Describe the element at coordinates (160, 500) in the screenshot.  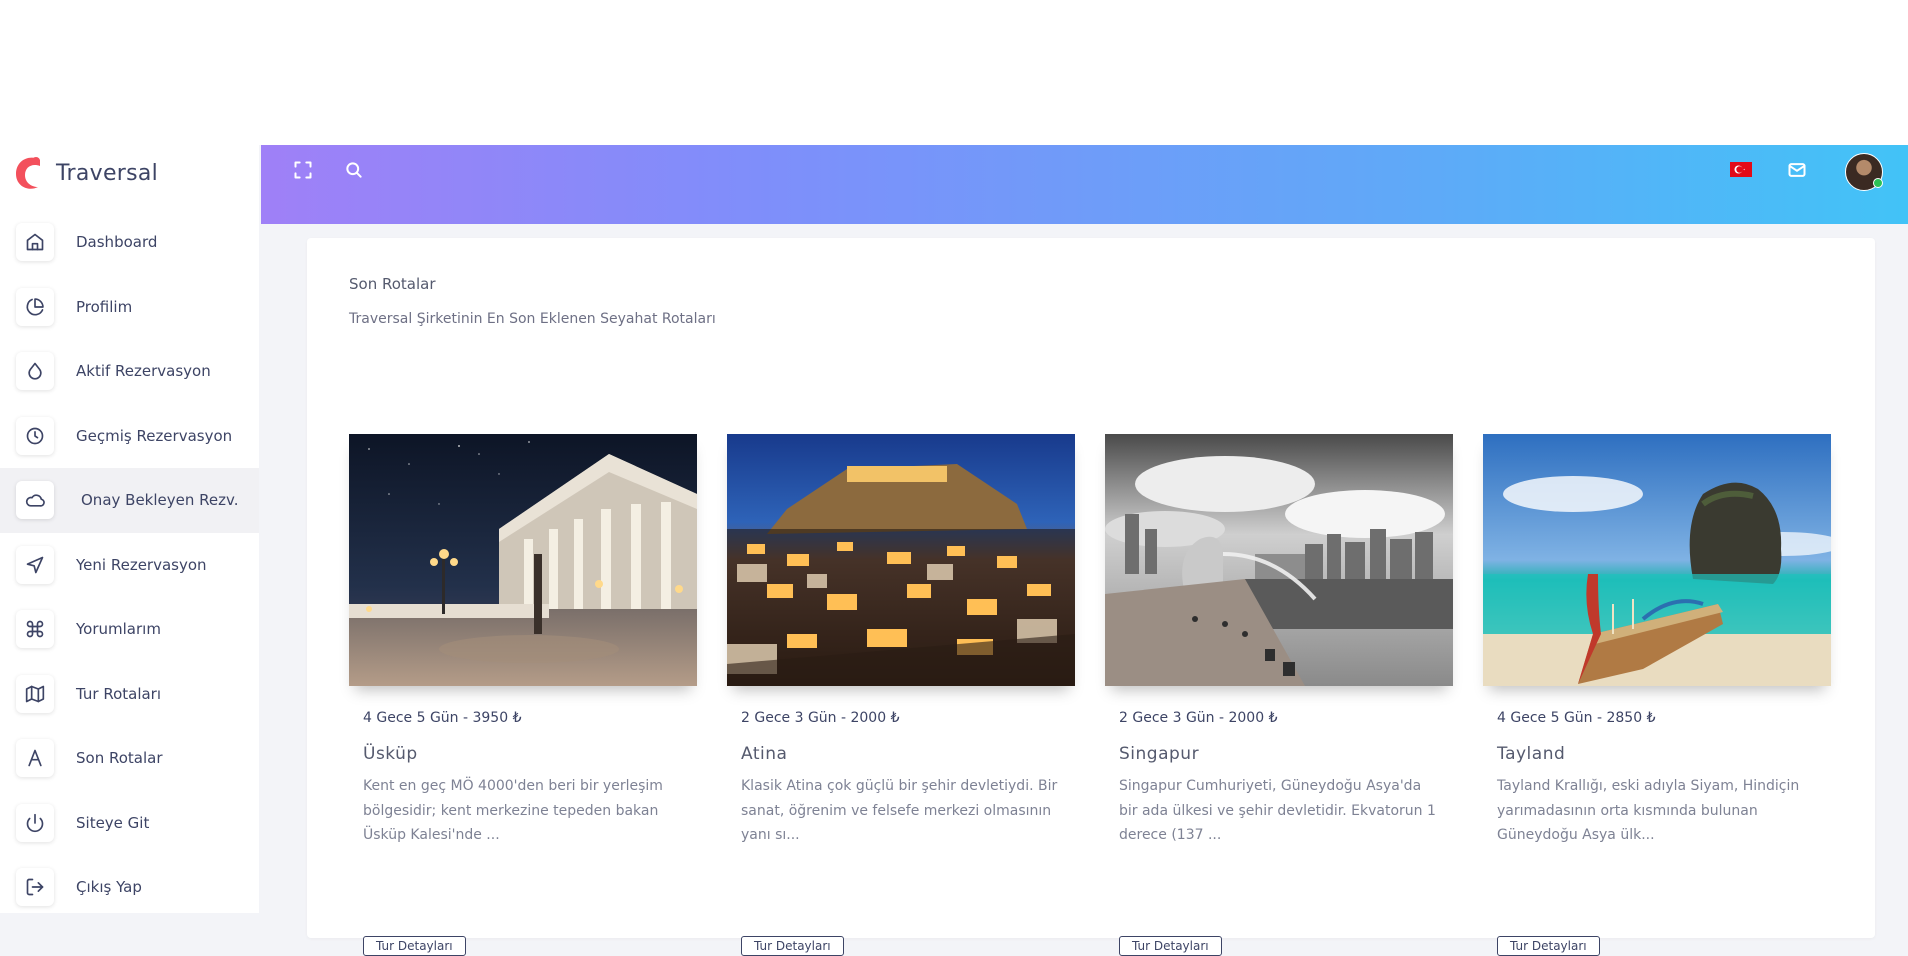
I see `sidebar-item-label: Onay Bekleyen Rezv.` at that location.